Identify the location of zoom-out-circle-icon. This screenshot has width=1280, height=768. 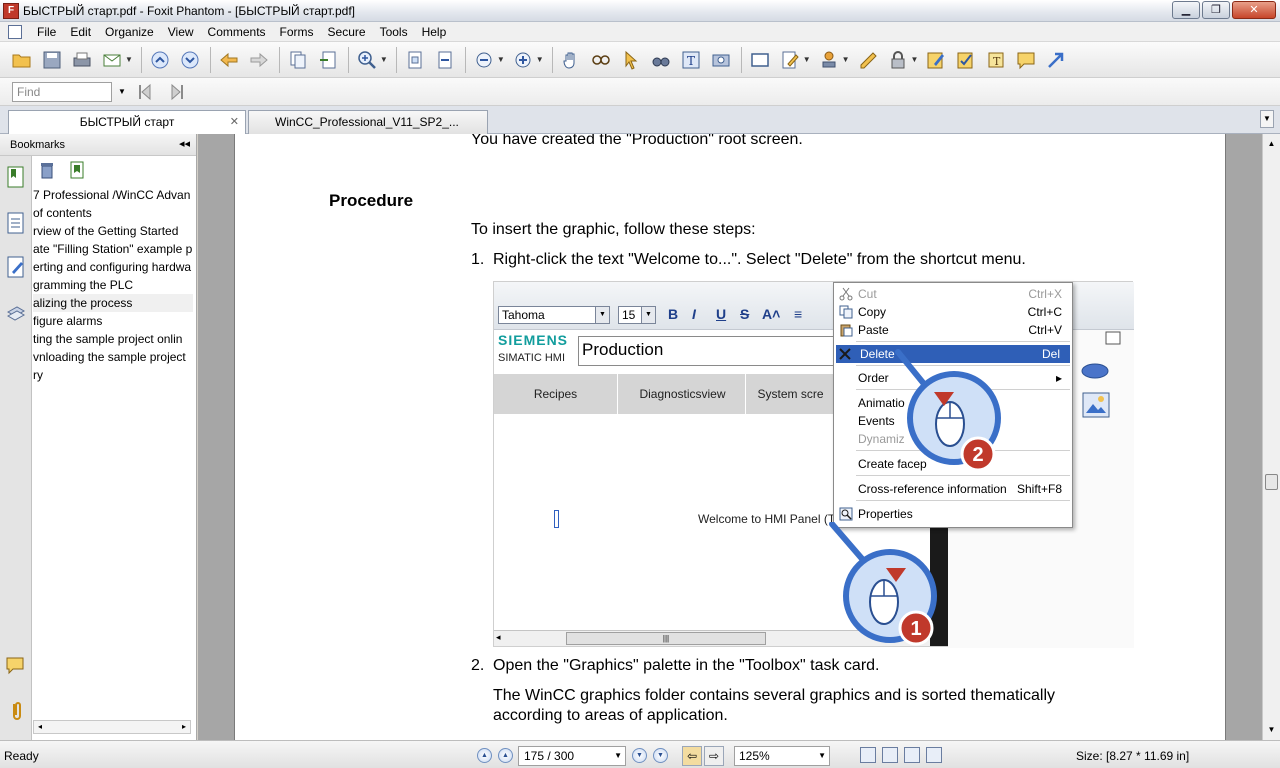
(484, 60).